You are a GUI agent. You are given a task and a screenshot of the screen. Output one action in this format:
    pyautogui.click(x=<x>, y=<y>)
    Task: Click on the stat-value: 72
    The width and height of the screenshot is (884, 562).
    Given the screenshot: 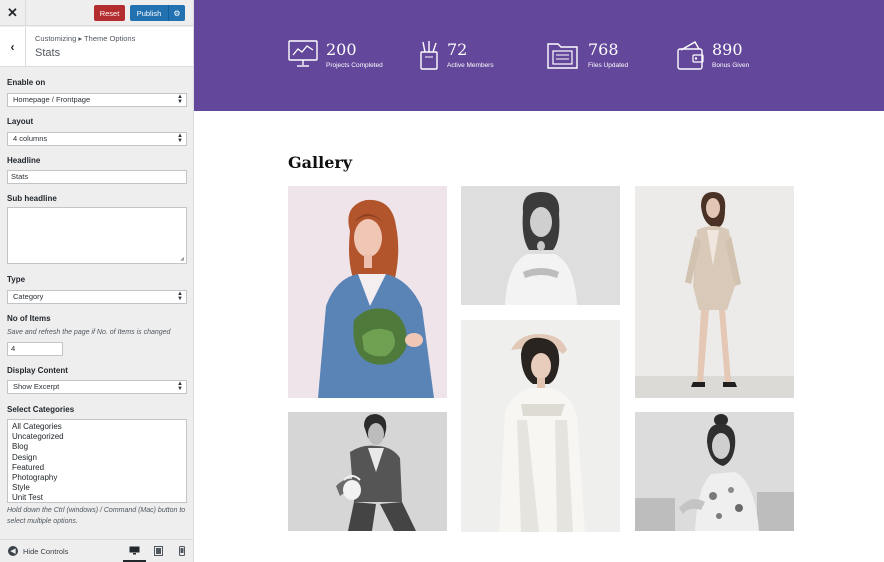 What is the action you would take?
    pyautogui.click(x=457, y=49)
    